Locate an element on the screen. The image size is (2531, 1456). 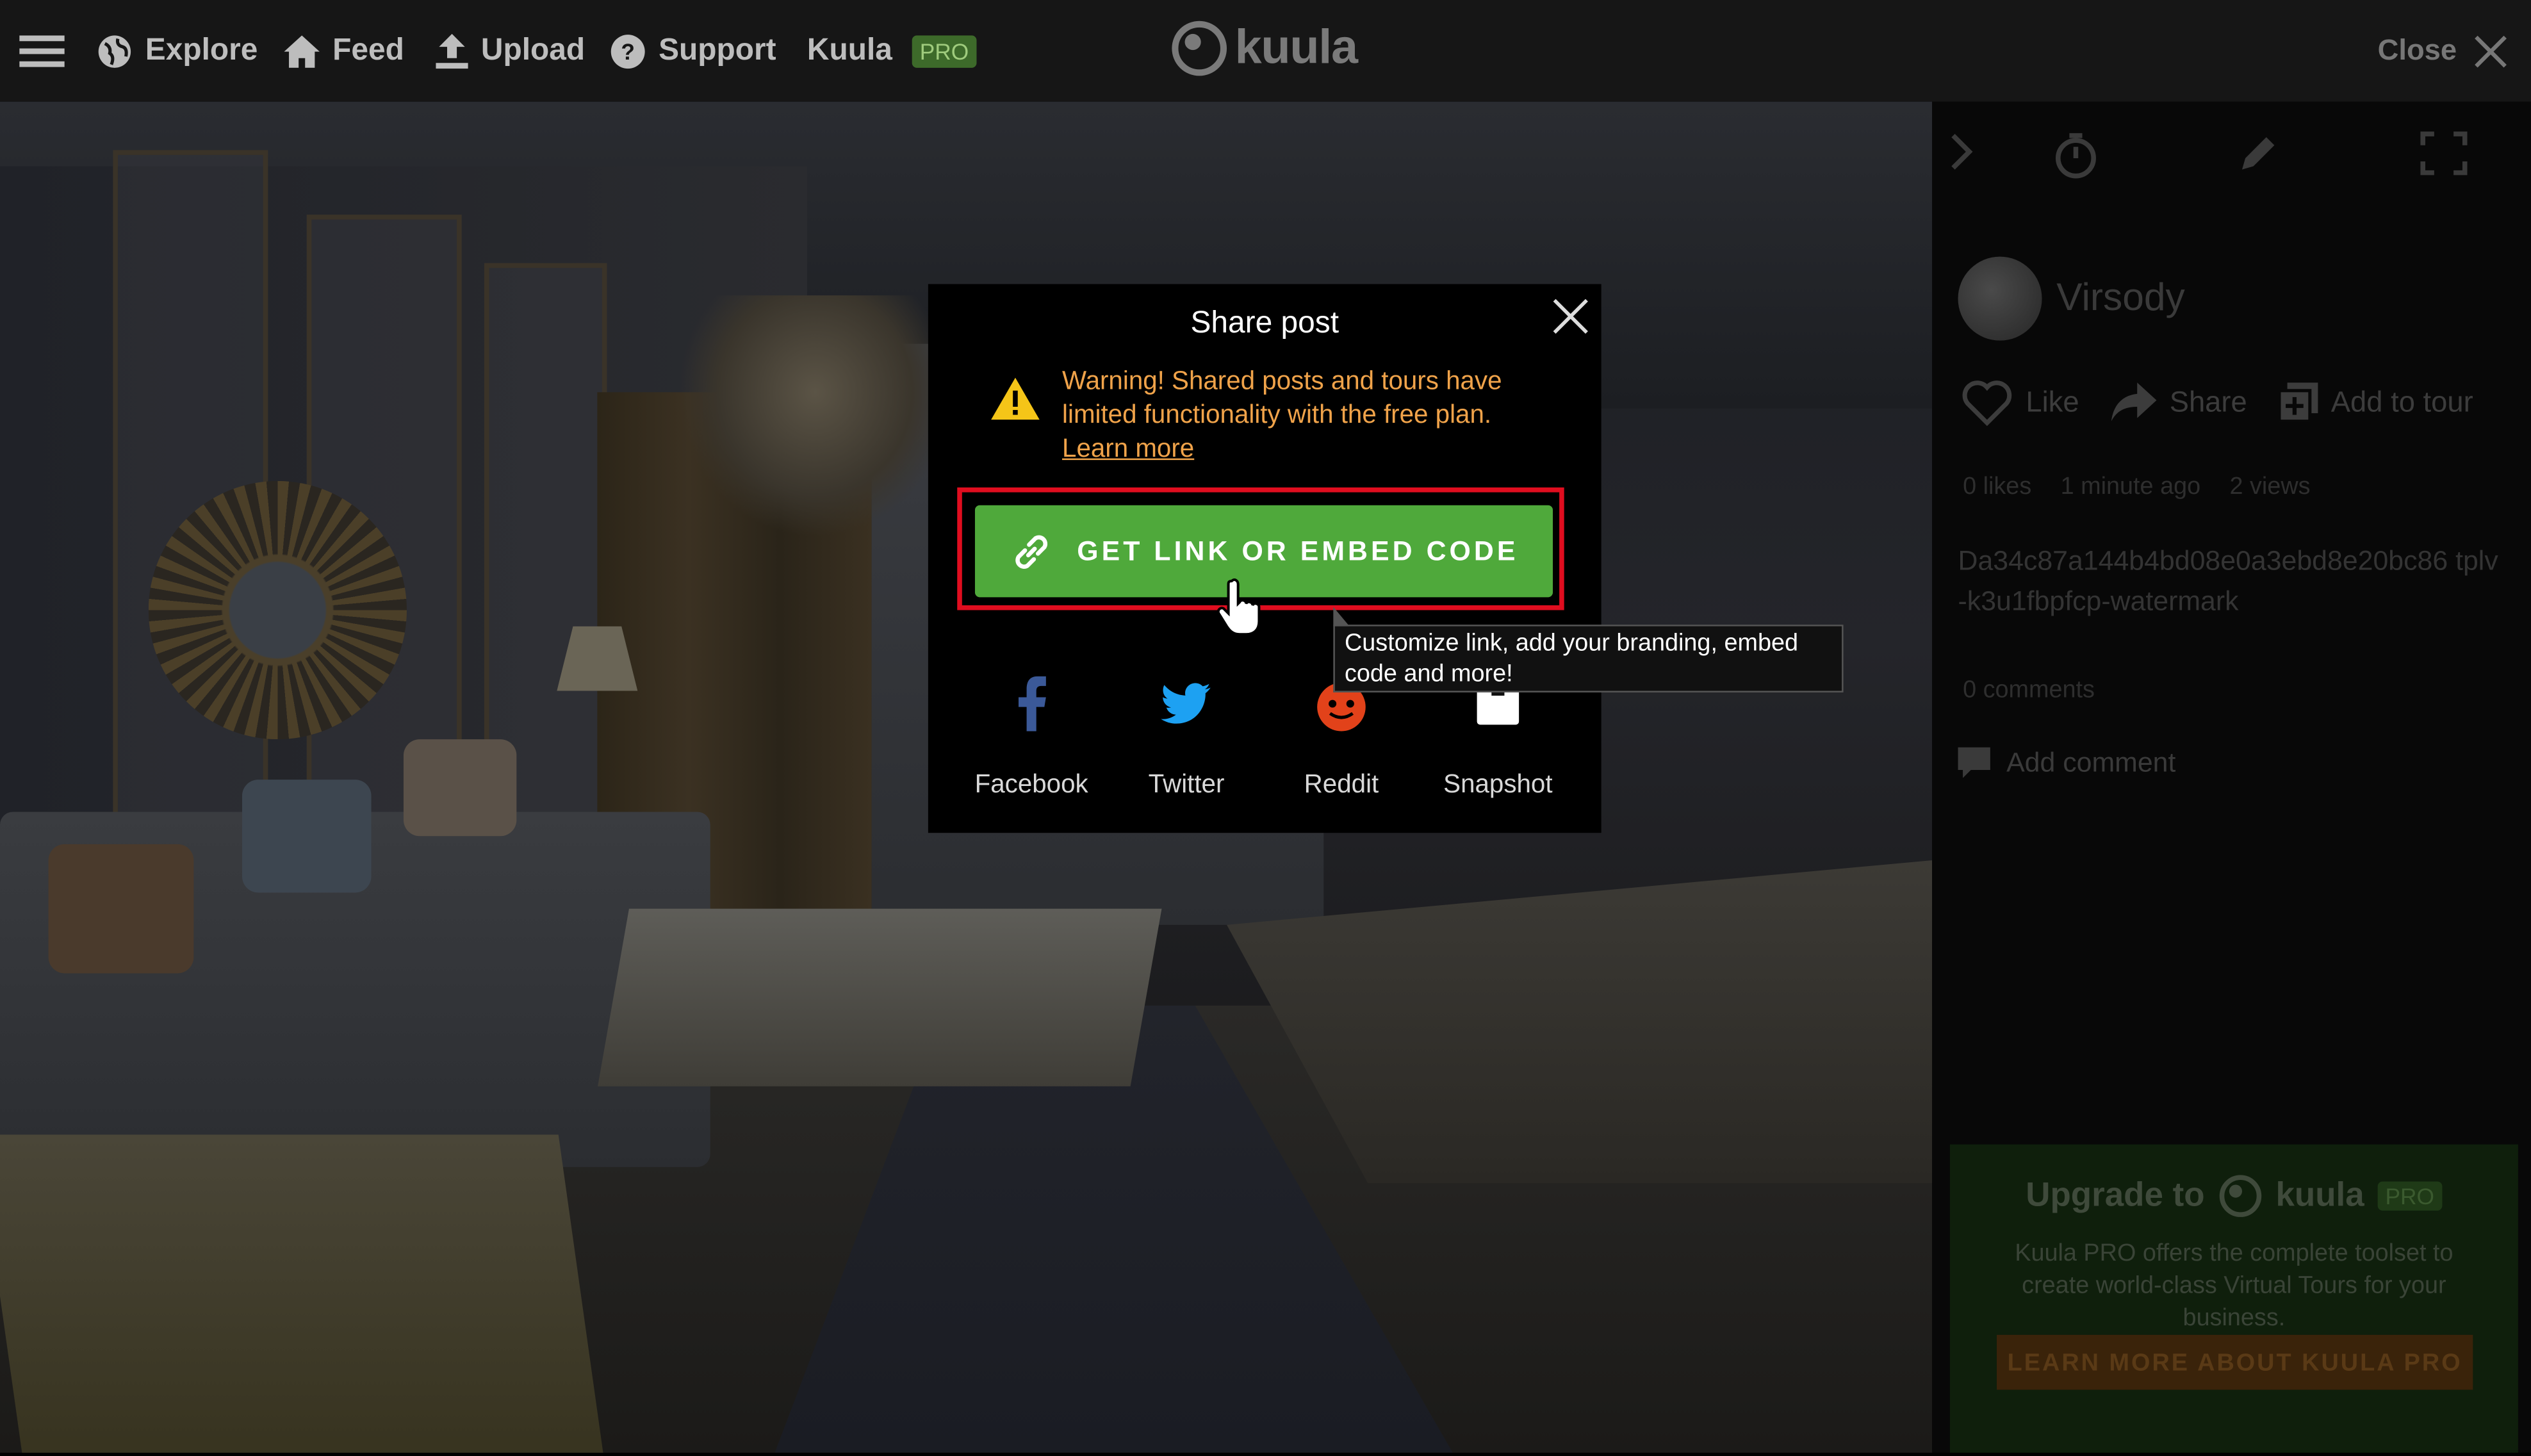
share-reddit-label: Reddit is located at coordinates (1341, 785).